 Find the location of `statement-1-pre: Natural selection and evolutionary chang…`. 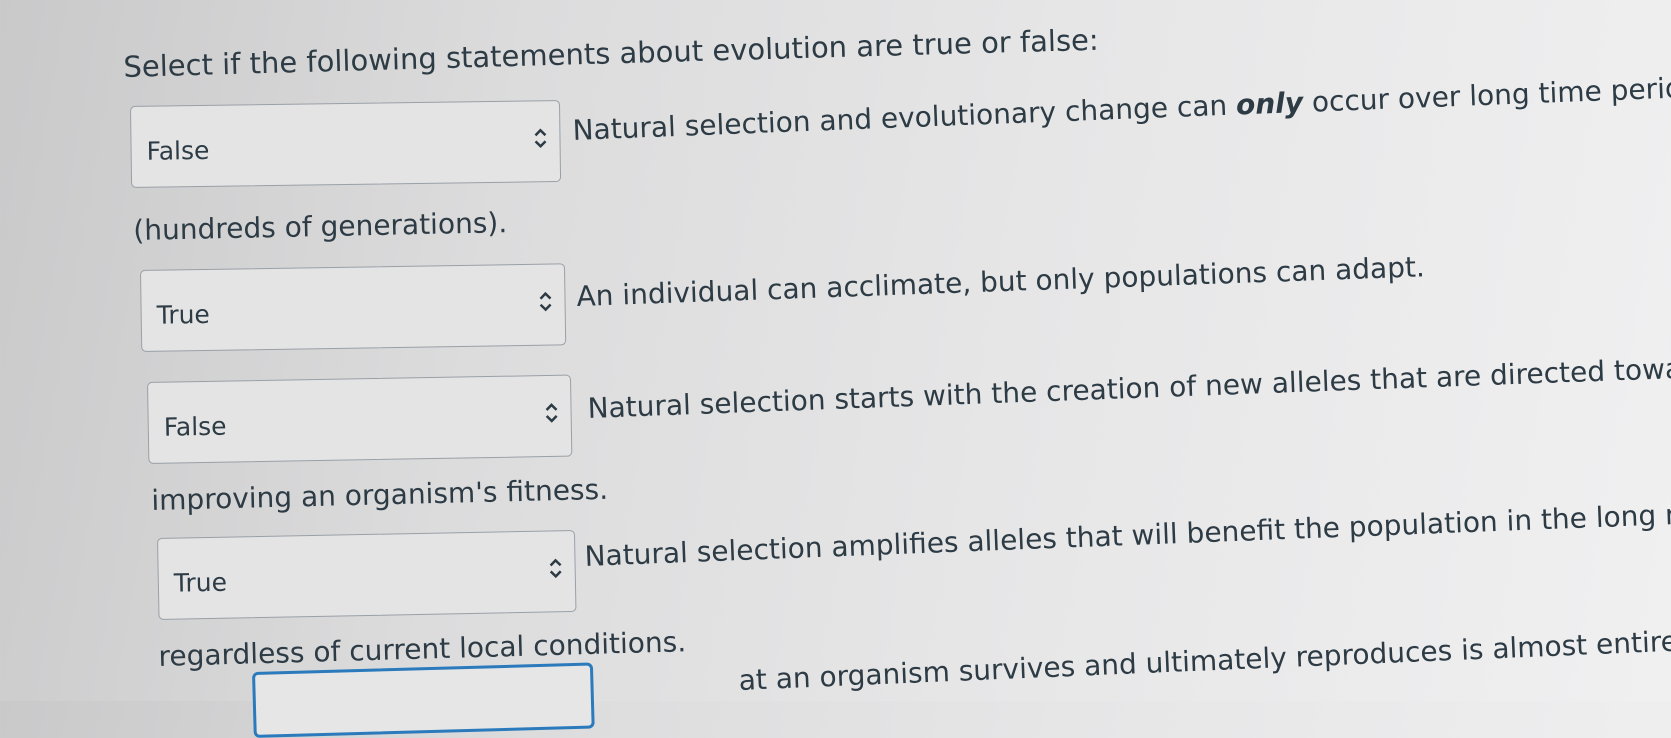

statement-1-pre: Natural selection and evolutionary chang… is located at coordinates (904, 117).